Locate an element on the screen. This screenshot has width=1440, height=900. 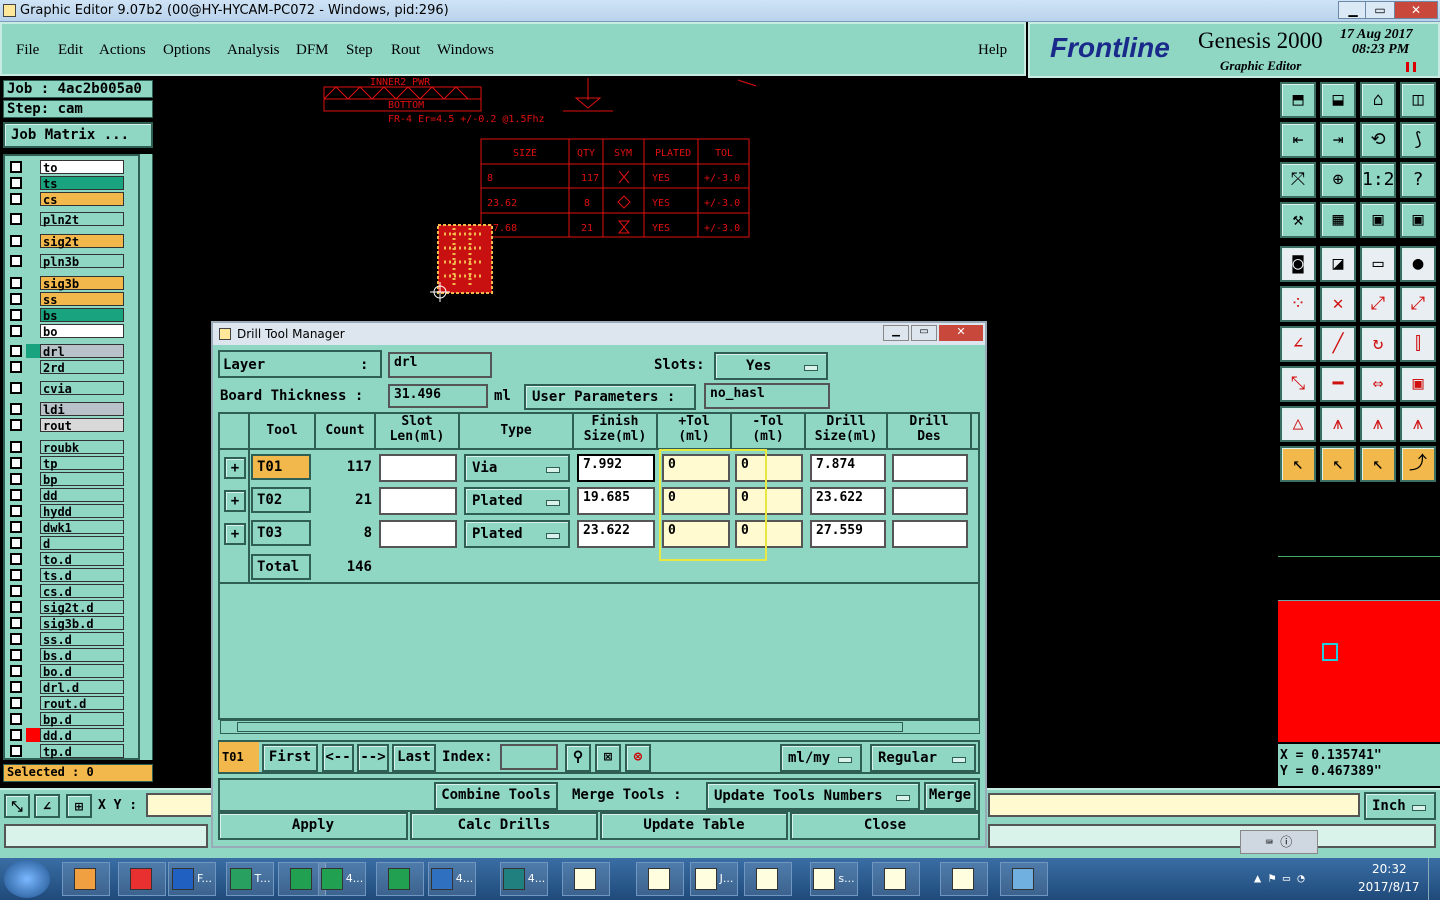
layer-row-ts: ts is located at coordinates (66, 183).